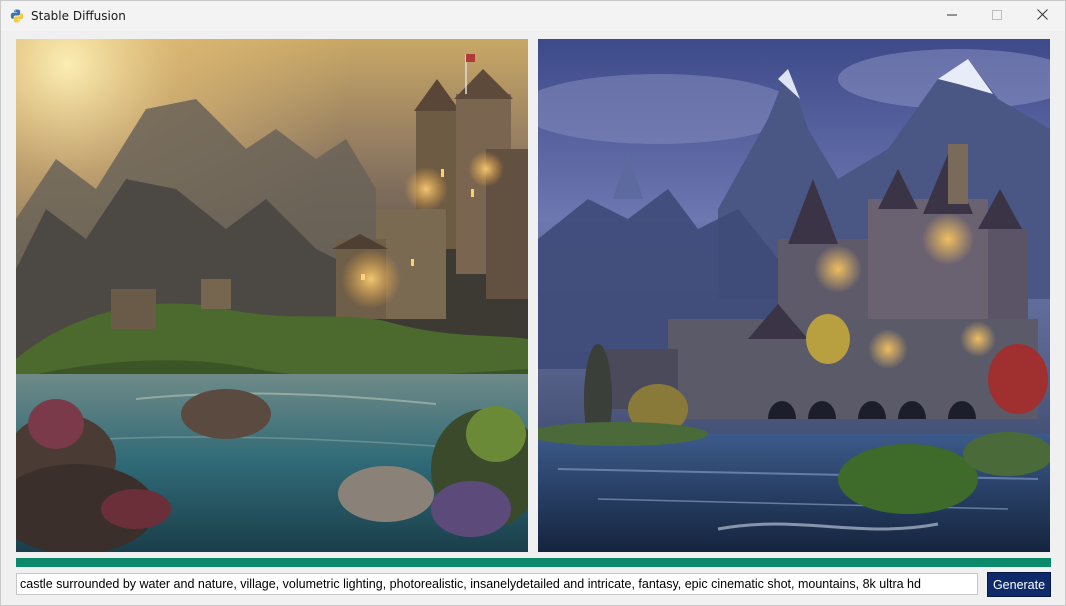  I want to click on close-button, so click(1042, 16).